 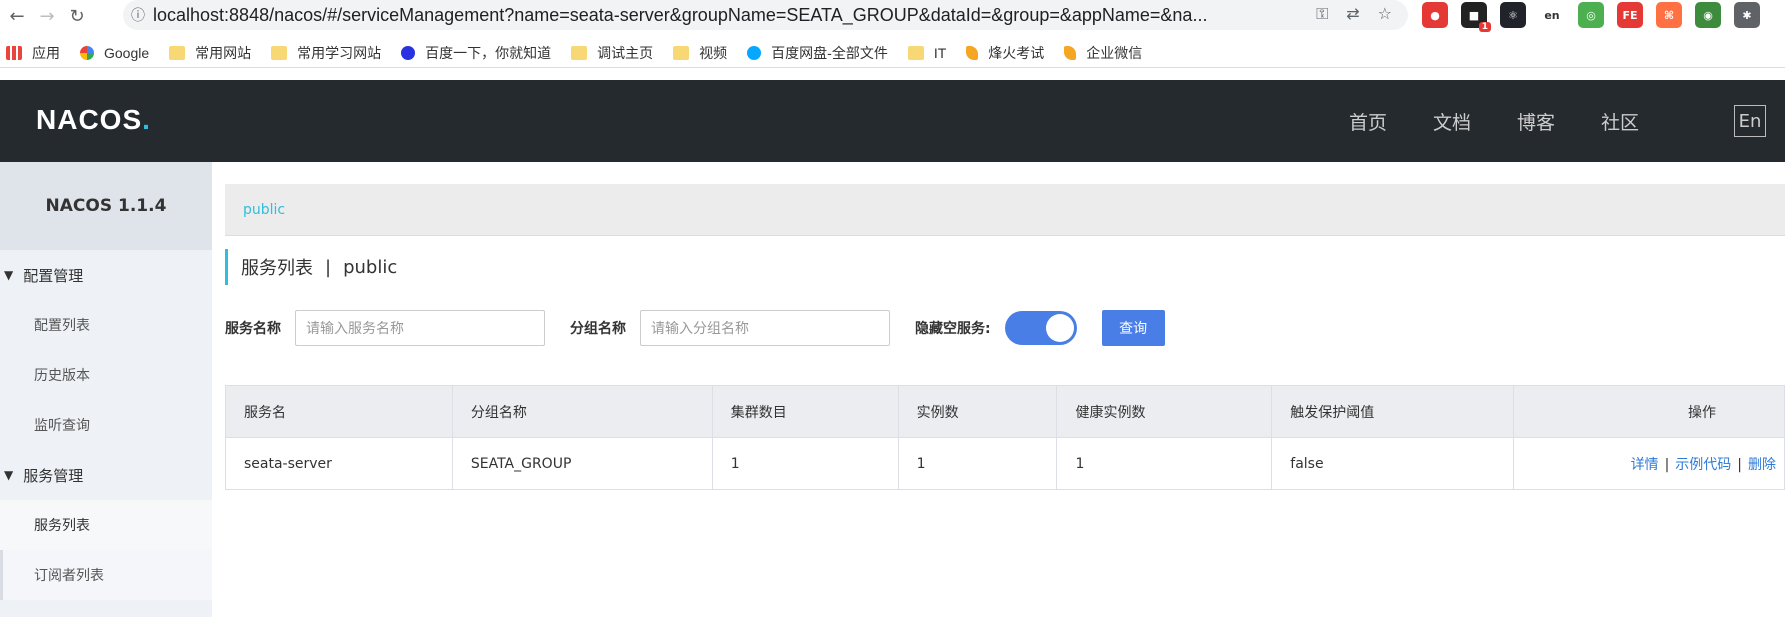 I want to click on reload-button: ↻, so click(x=77, y=16).